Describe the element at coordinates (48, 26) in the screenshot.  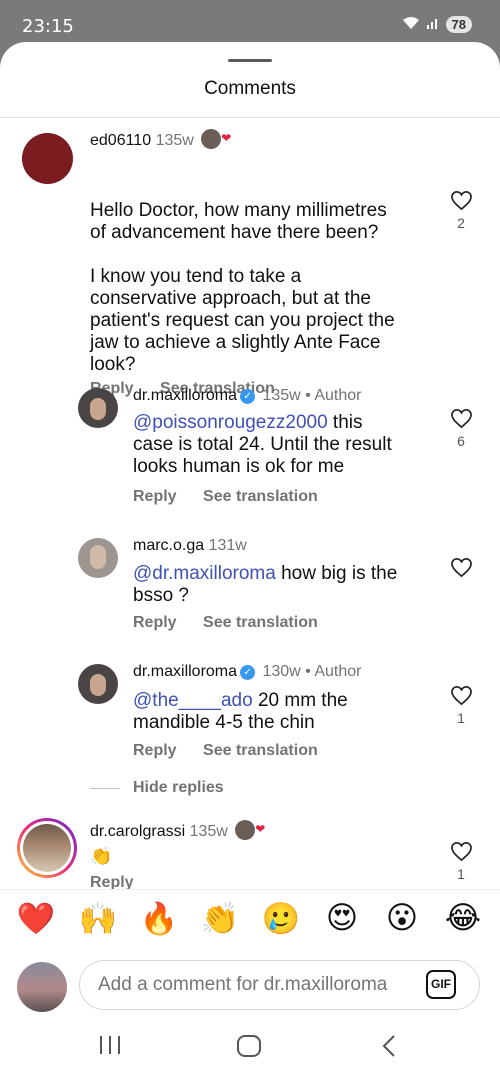
I see `status-time: 23:15` at that location.